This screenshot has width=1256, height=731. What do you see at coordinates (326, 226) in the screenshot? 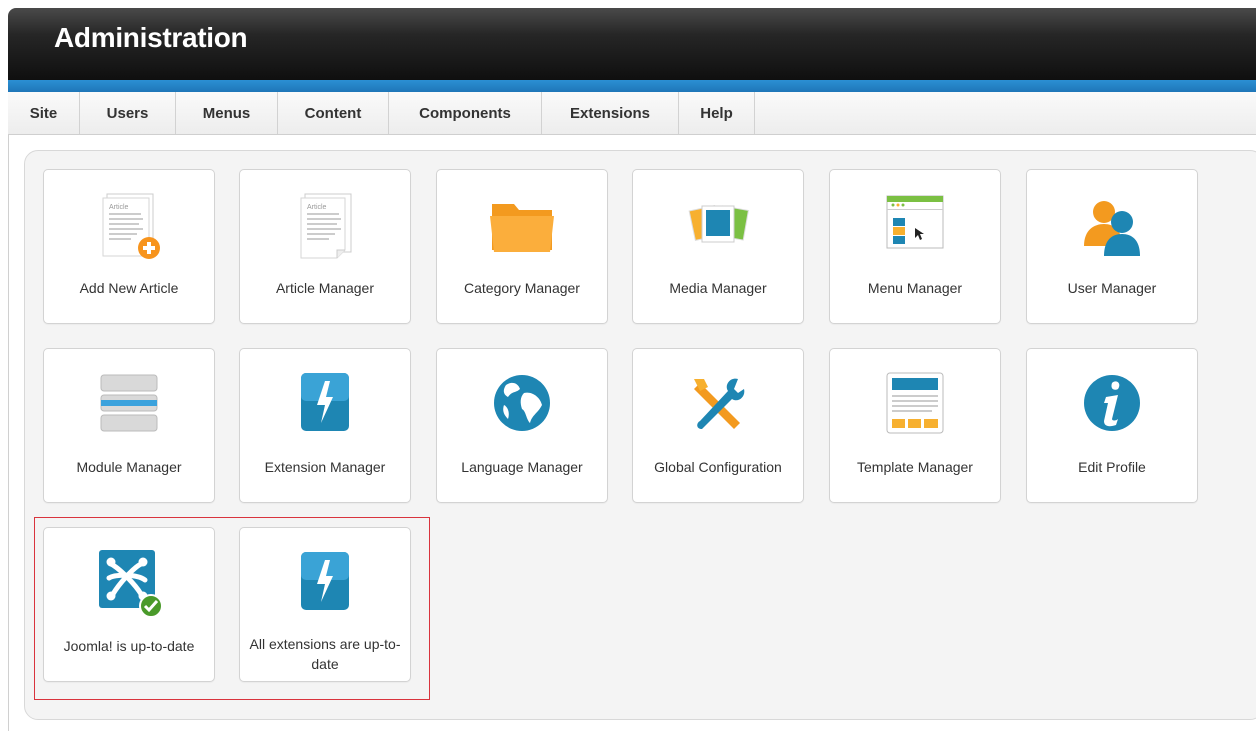
I see `article-icon: Article` at bounding box center [326, 226].